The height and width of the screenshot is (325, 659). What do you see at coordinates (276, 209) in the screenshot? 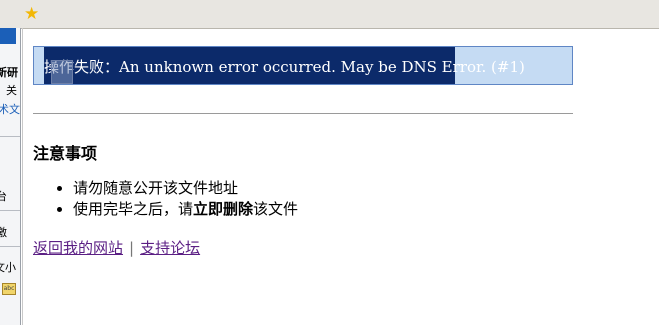
I see `note-text-suffix: 该文件` at bounding box center [276, 209].